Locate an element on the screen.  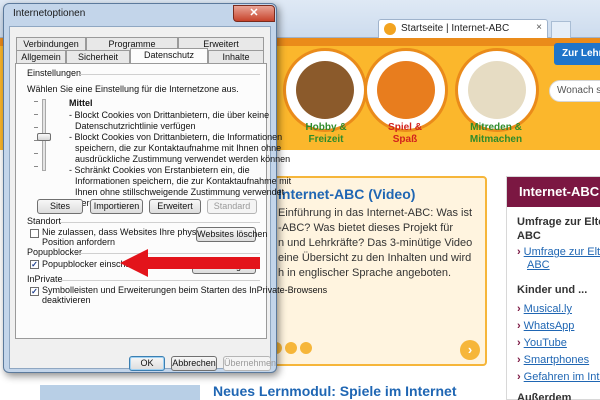
inprivate-checkbox-label-line2: deaktivieren is located at coordinates (66, 300).